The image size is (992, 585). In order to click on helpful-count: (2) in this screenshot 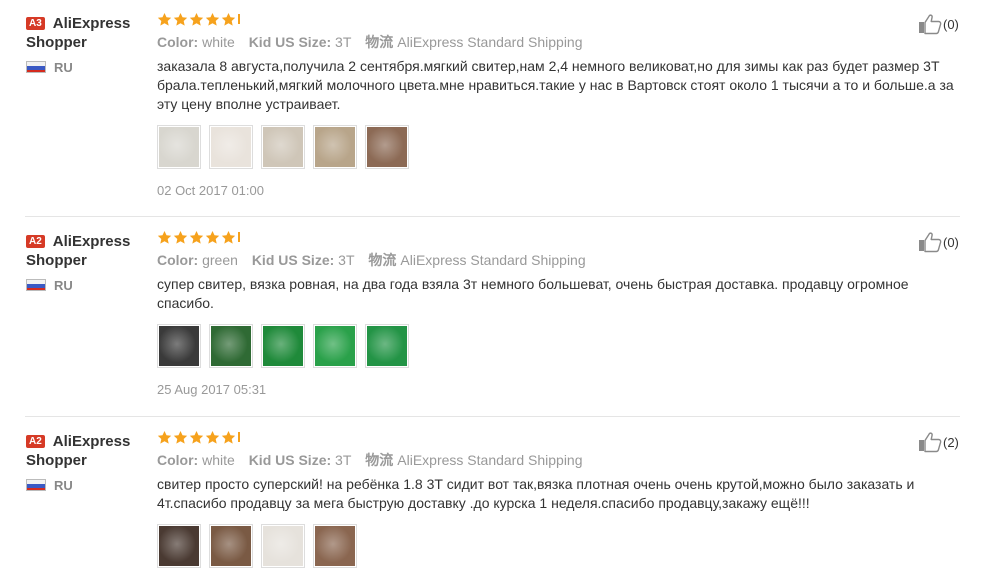, I will do `click(951, 442)`.